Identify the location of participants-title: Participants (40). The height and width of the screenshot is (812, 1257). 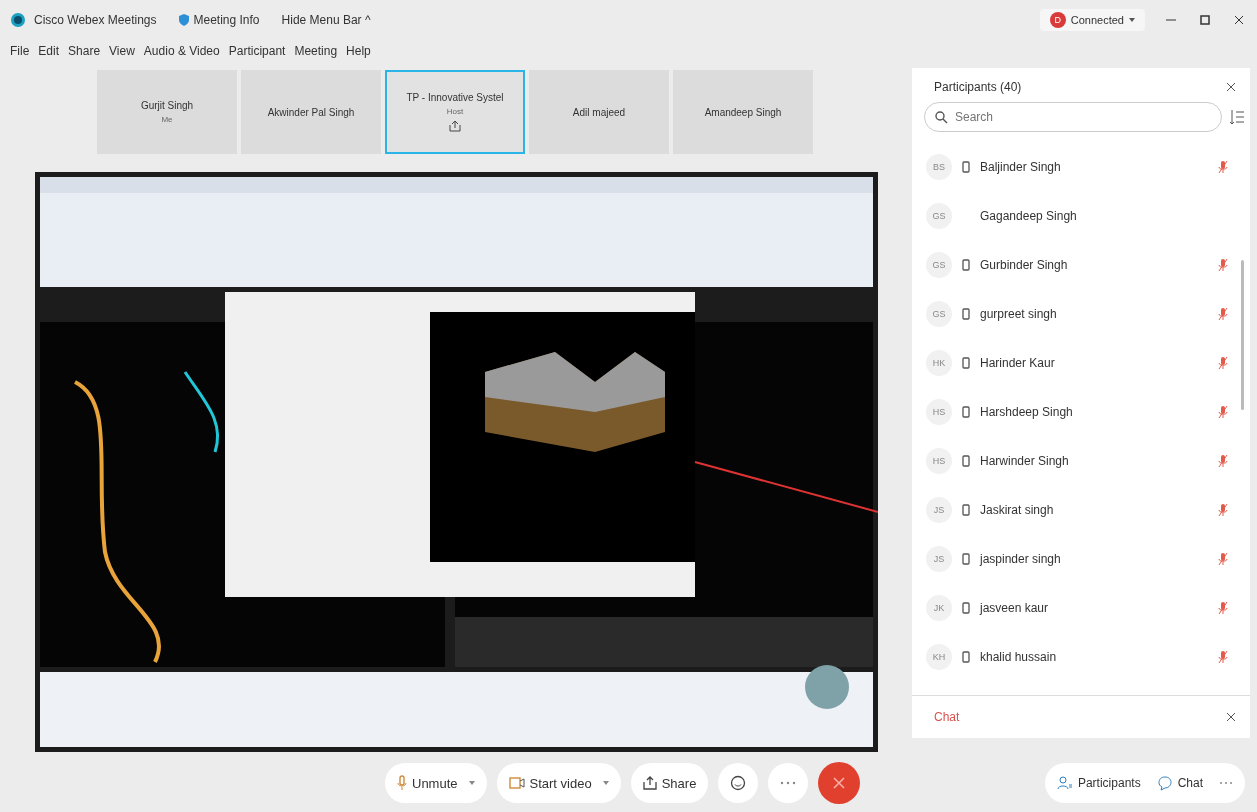
(978, 87).